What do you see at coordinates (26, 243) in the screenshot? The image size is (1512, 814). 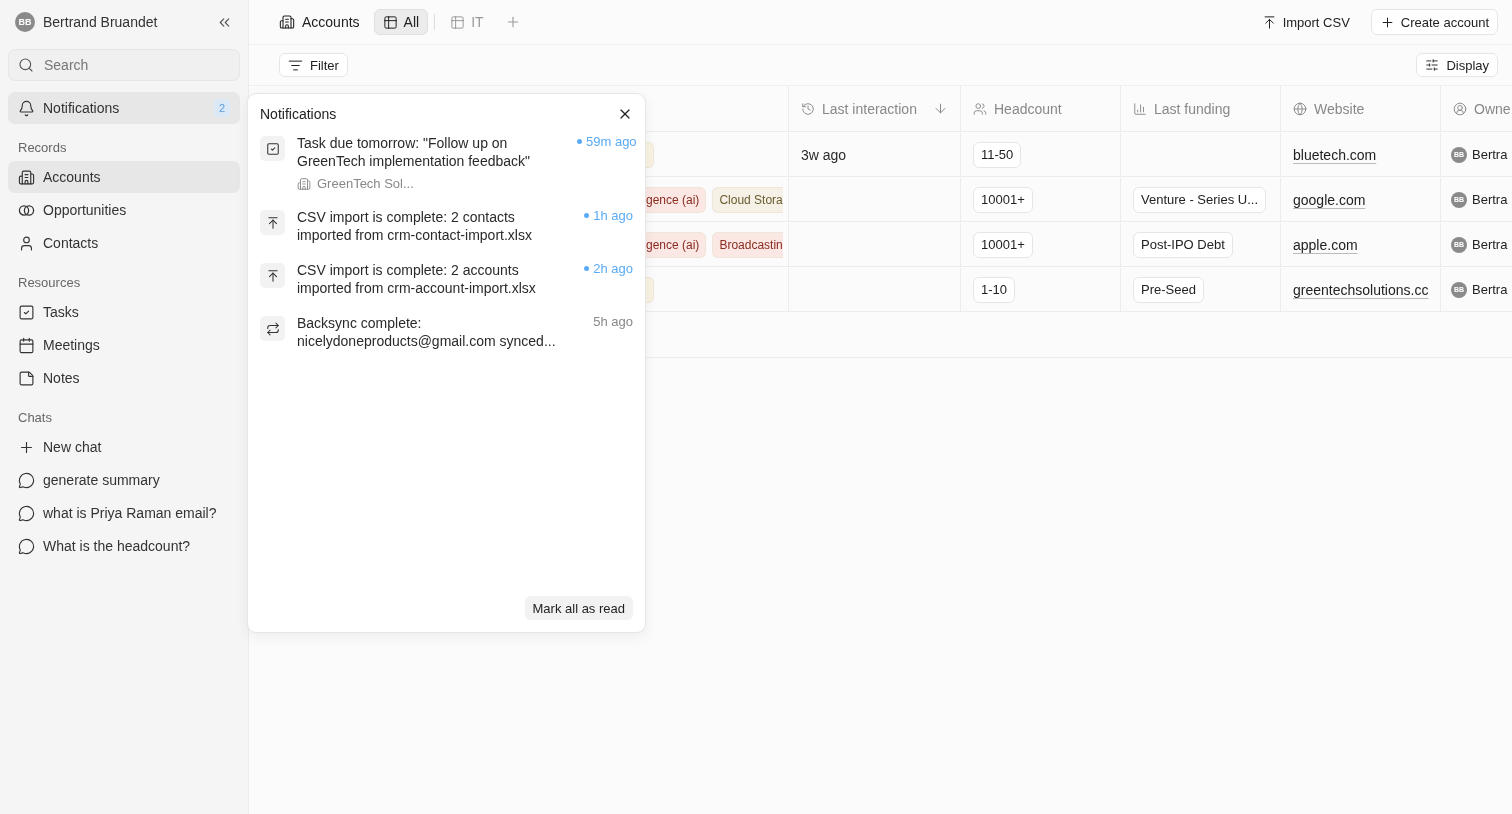 I see `person-icon` at bounding box center [26, 243].